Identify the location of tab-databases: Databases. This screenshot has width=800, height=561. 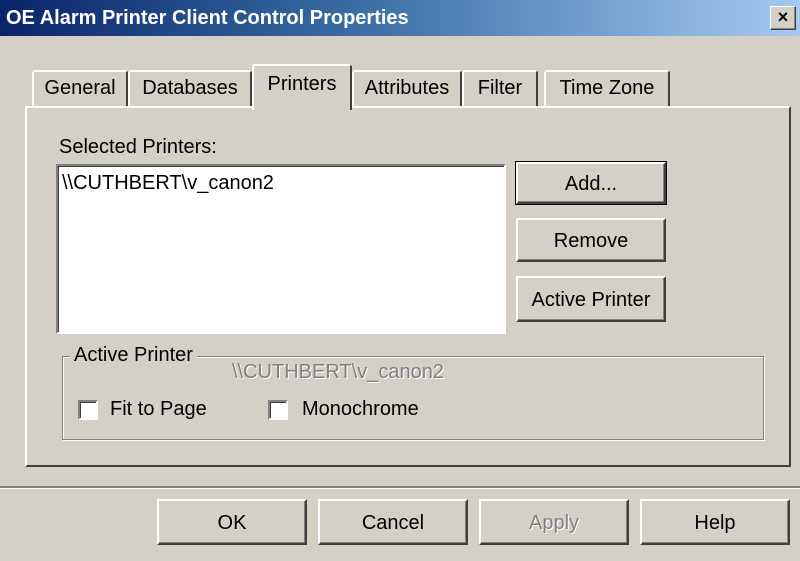
(190, 89).